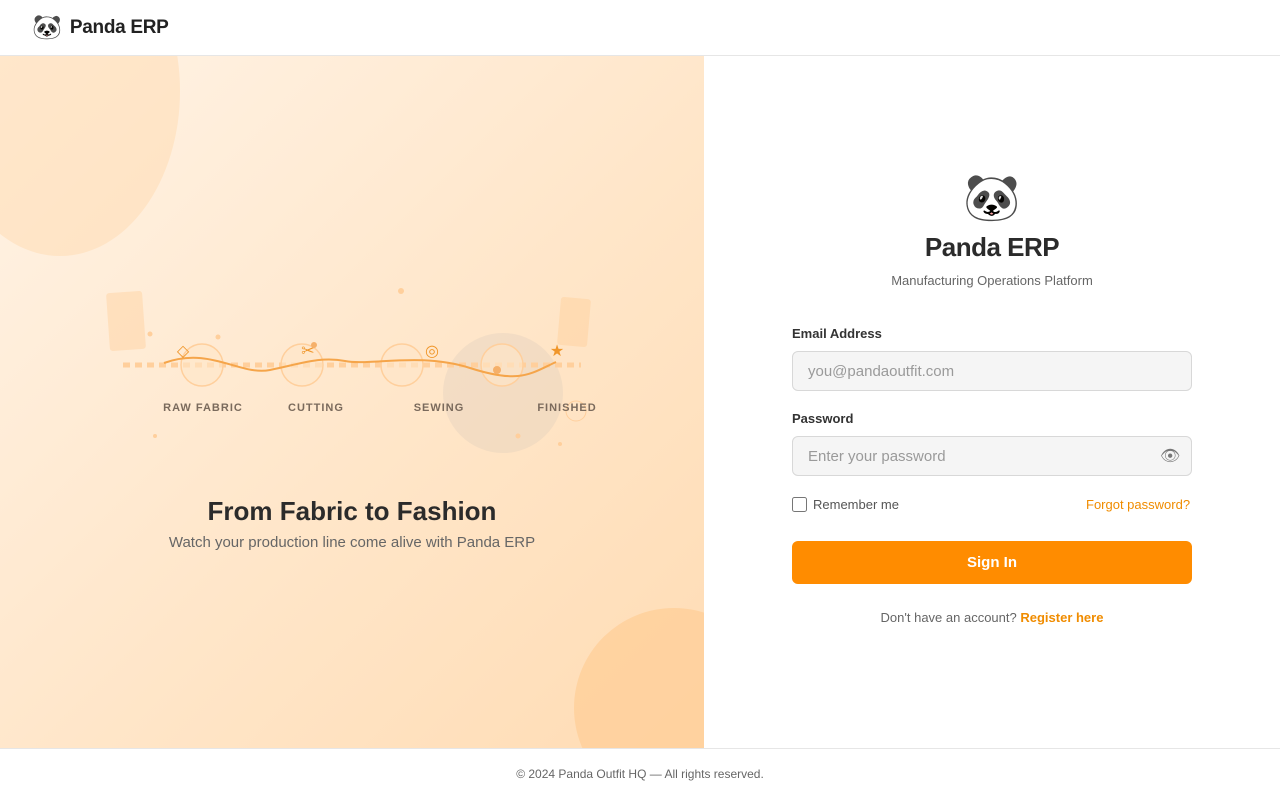 This screenshot has height=800, width=1280. Describe the element at coordinates (640, 28) in the screenshot. I see `top-bar: 🐼 Panda ERP` at that location.